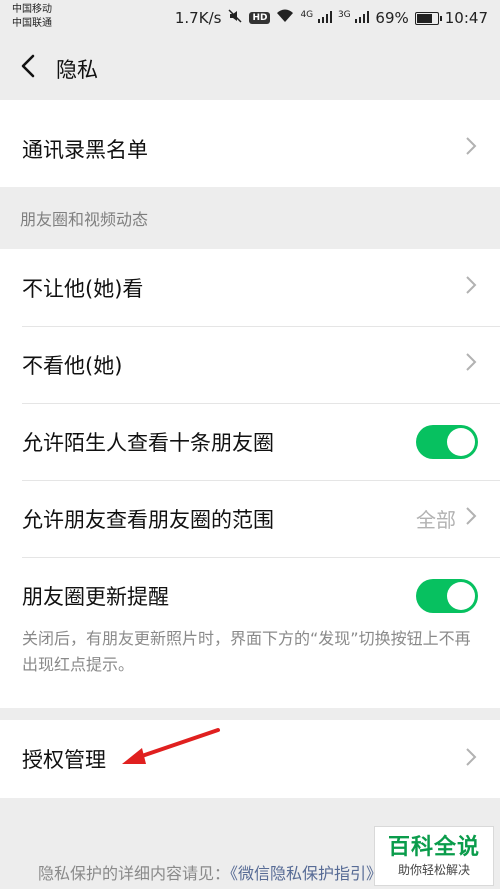 This screenshot has height=889, width=500. What do you see at coordinates (246, 651) in the screenshot?
I see `update-remind-description: 关闭后，有朋友更新照片时，界面下方的“发现”切换按钮上不再出现红点提示。` at bounding box center [246, 651].